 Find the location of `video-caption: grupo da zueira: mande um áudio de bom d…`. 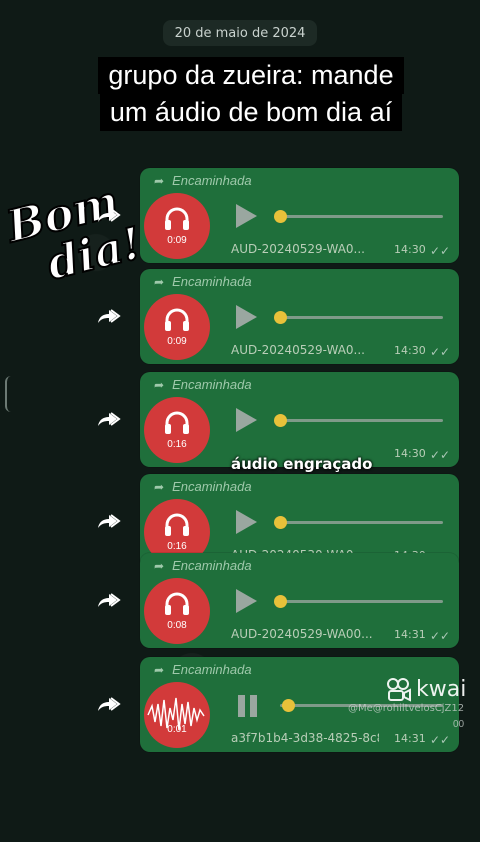

video-caption: grupo da zueira: mande um áudio de bom d… is located at coordinates (251, 94).